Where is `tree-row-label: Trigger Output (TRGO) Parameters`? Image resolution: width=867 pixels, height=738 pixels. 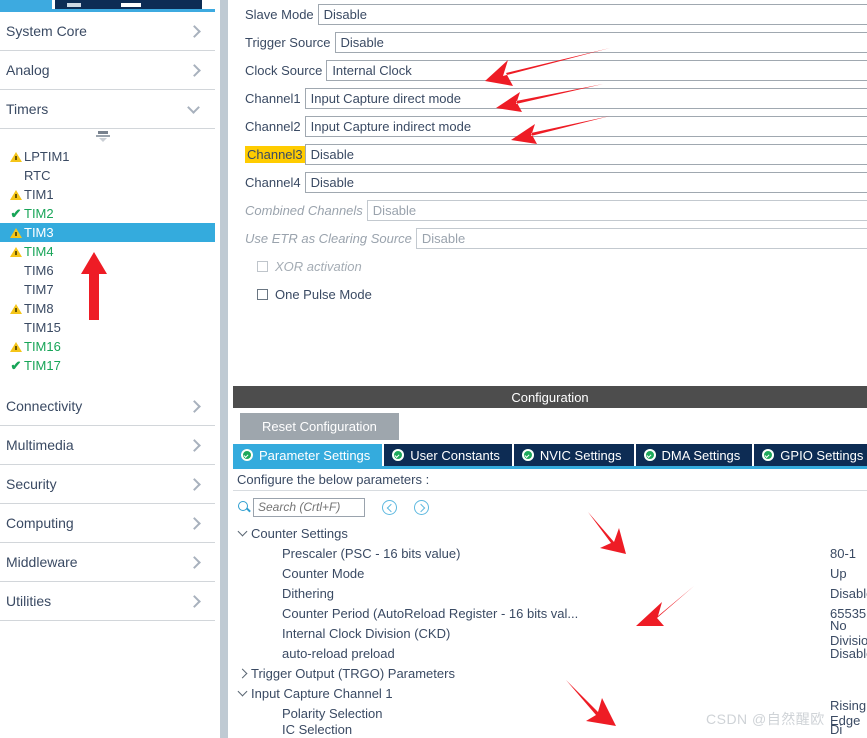 tree-row-label: Trigger Output (TRGO) Parameters is located at coordinates (353, 673).